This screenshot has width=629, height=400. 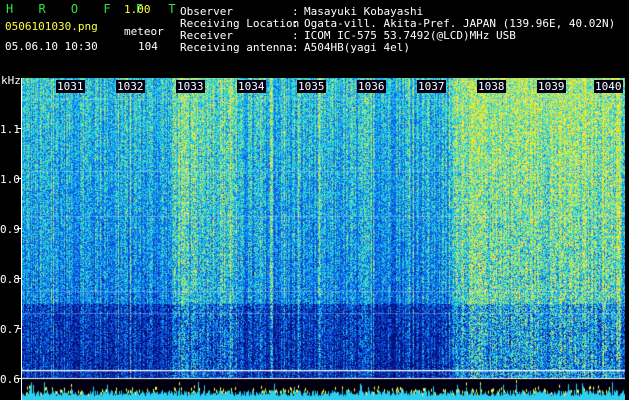 I want to click on mode-label: meteor, so click(x=144, y=31).